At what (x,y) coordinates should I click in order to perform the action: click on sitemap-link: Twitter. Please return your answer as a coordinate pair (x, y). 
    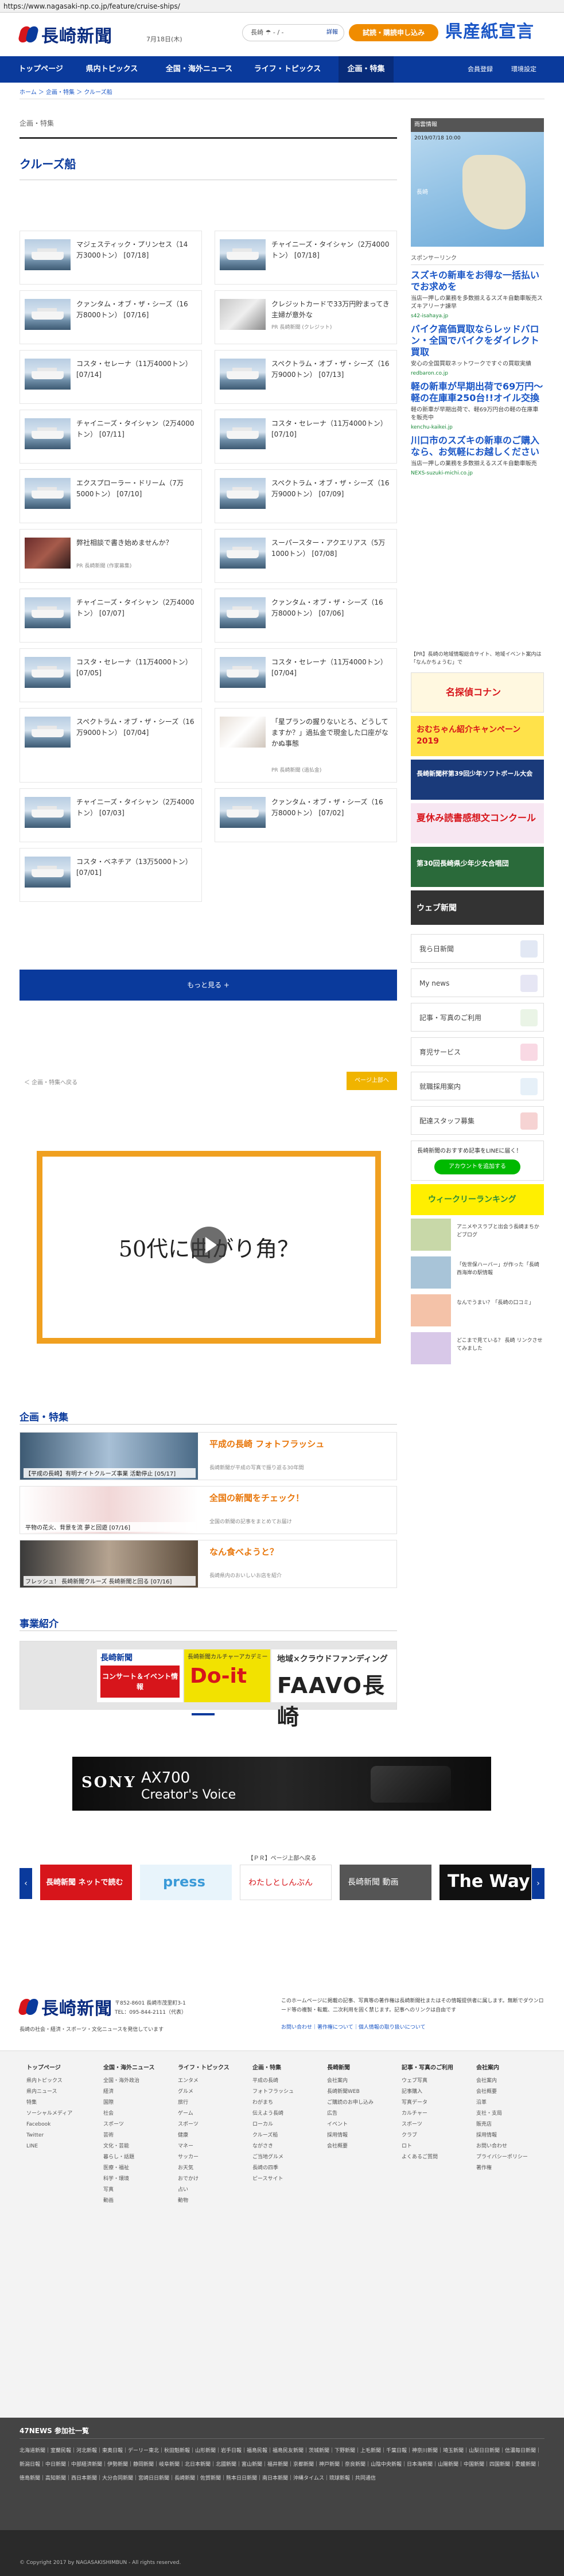
    Looking at the image, I should click on (49, 2135).